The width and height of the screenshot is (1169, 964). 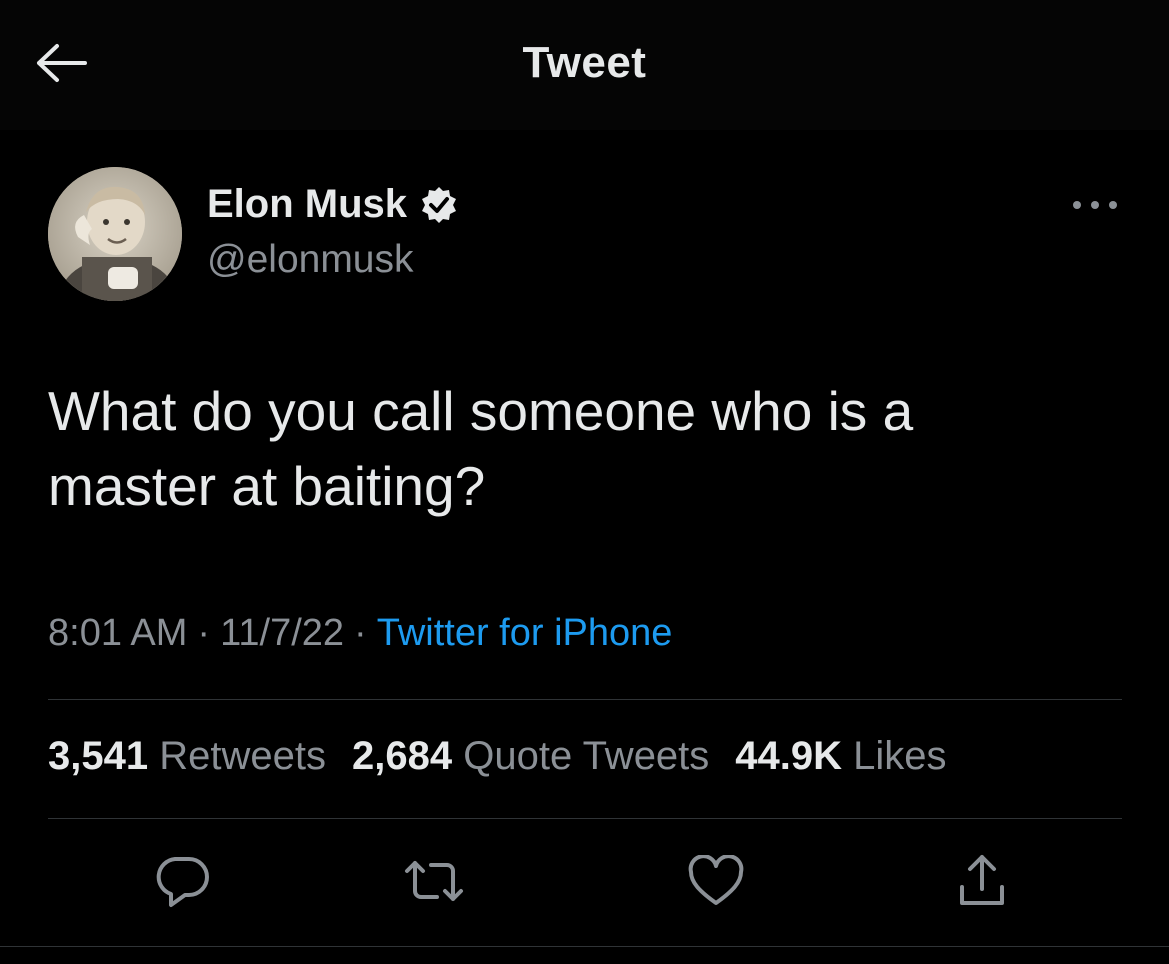 I want to click on more-options-button, so click(x=1095, y=207).